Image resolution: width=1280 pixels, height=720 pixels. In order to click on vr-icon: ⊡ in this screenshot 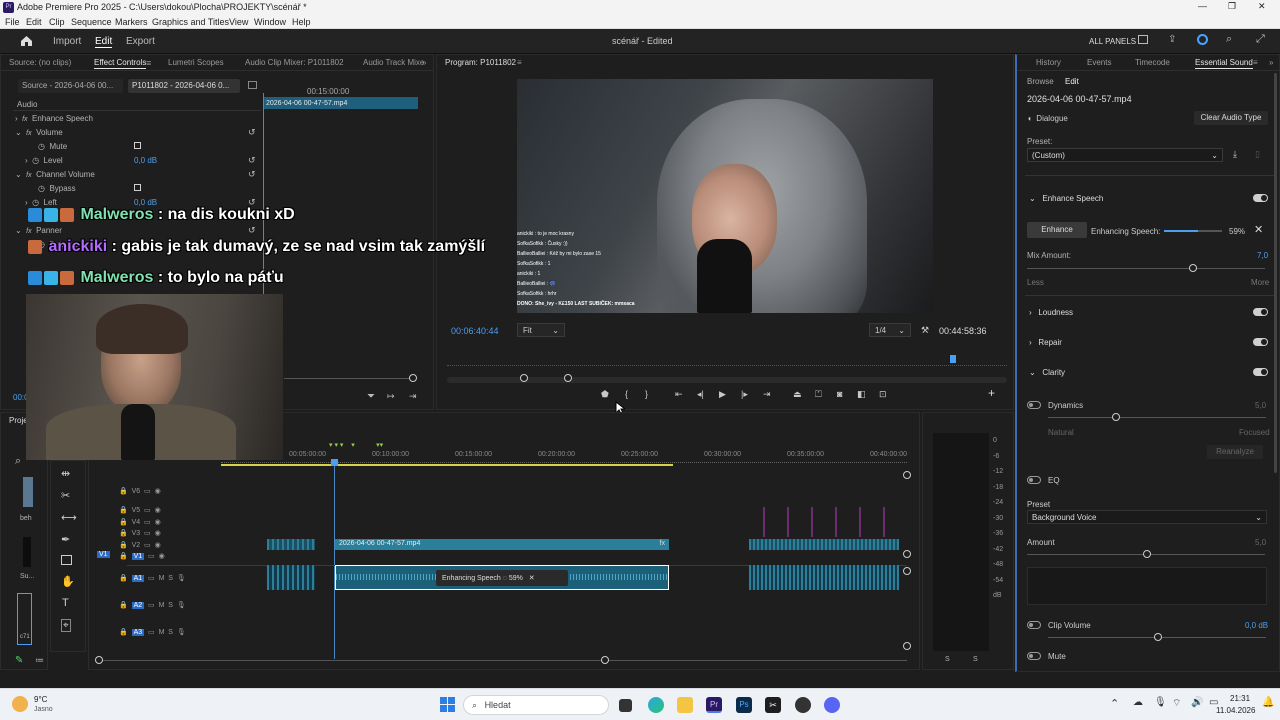, I will do `click(883, 394)`.